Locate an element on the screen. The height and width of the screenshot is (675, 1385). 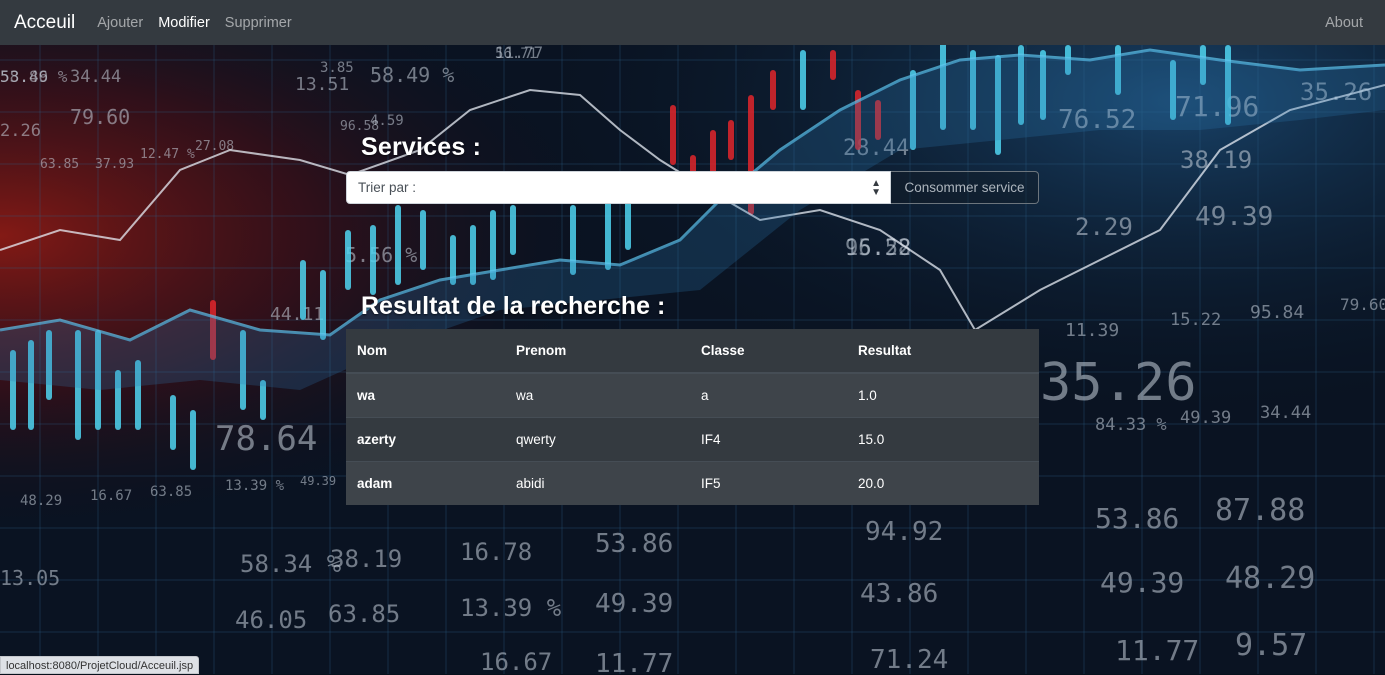
cell-resultat: 1.0 is located at coordinates (943, 394).